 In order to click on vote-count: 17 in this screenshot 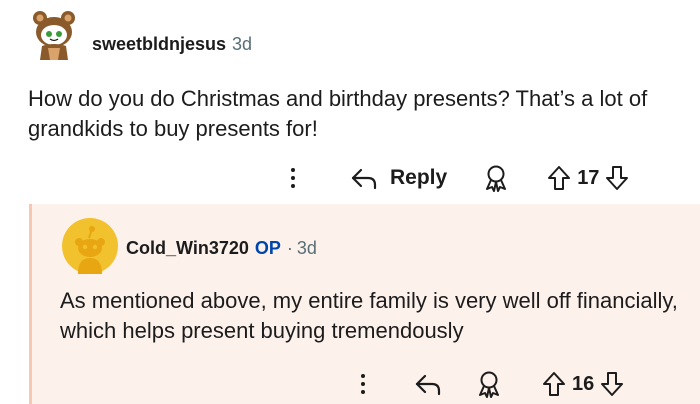, I will do `click(588, 177)`.